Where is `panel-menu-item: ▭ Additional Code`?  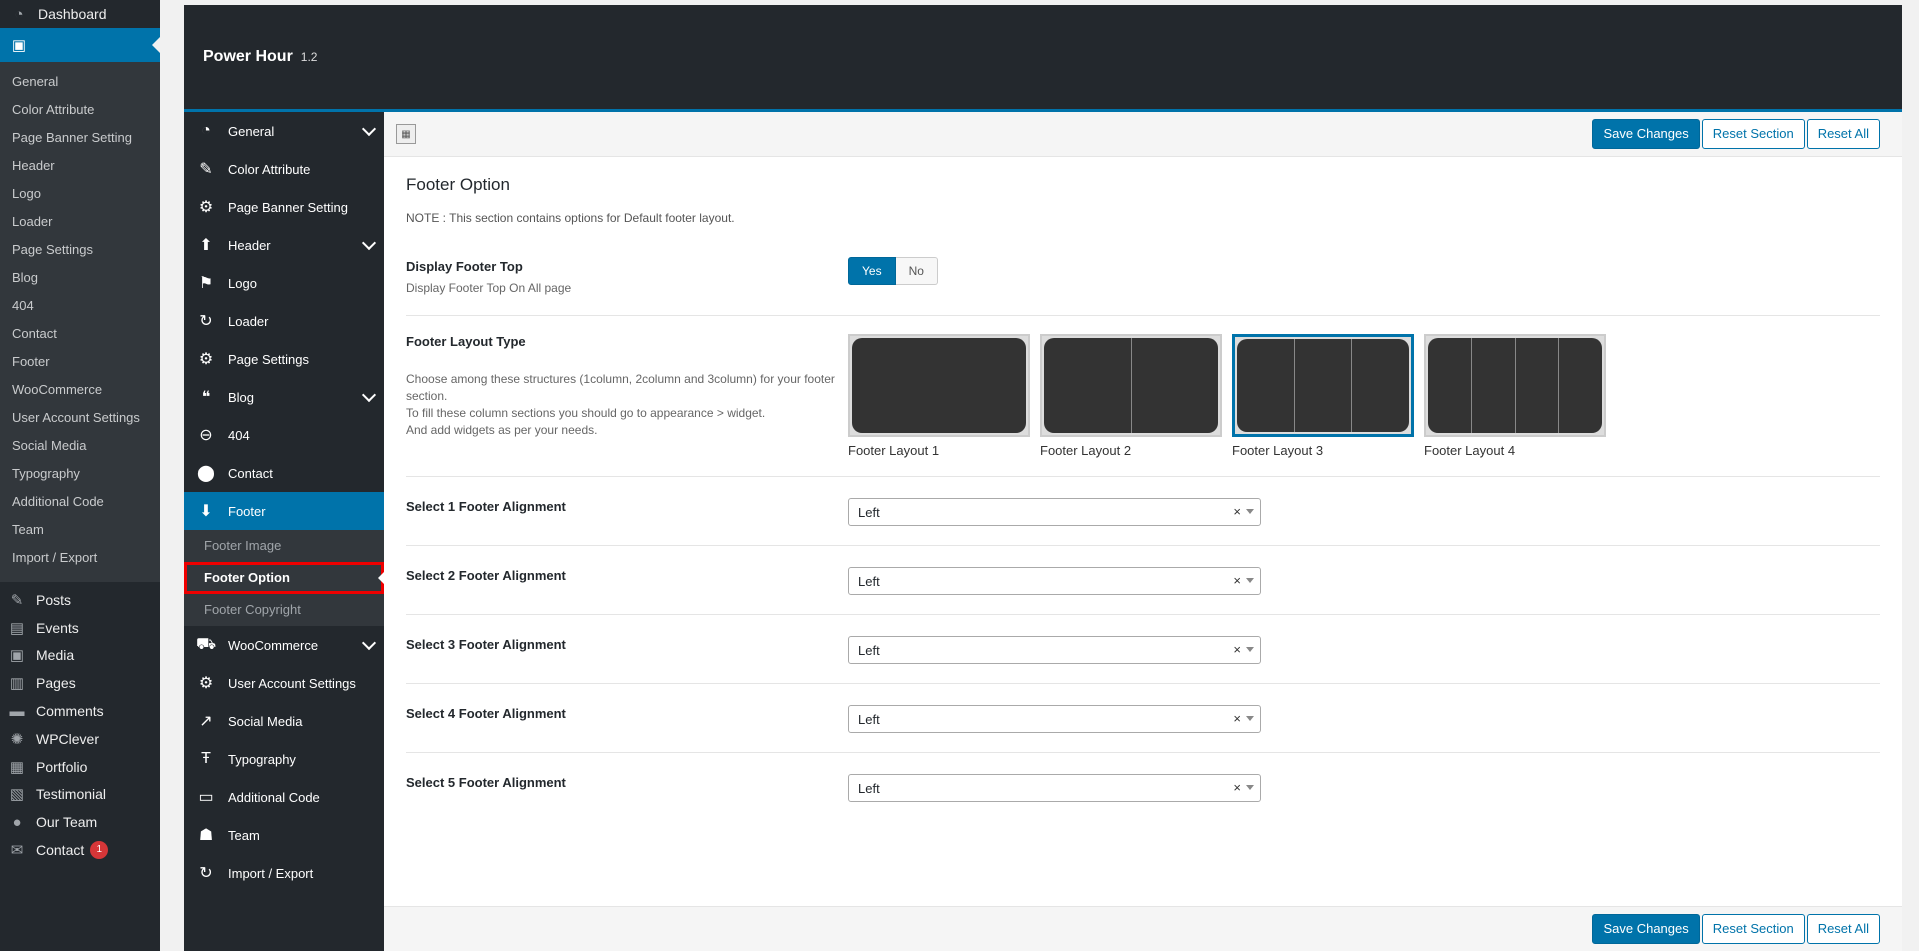 panel-menu-item: ▭ Additional Code is located at coordinates (284, 797).